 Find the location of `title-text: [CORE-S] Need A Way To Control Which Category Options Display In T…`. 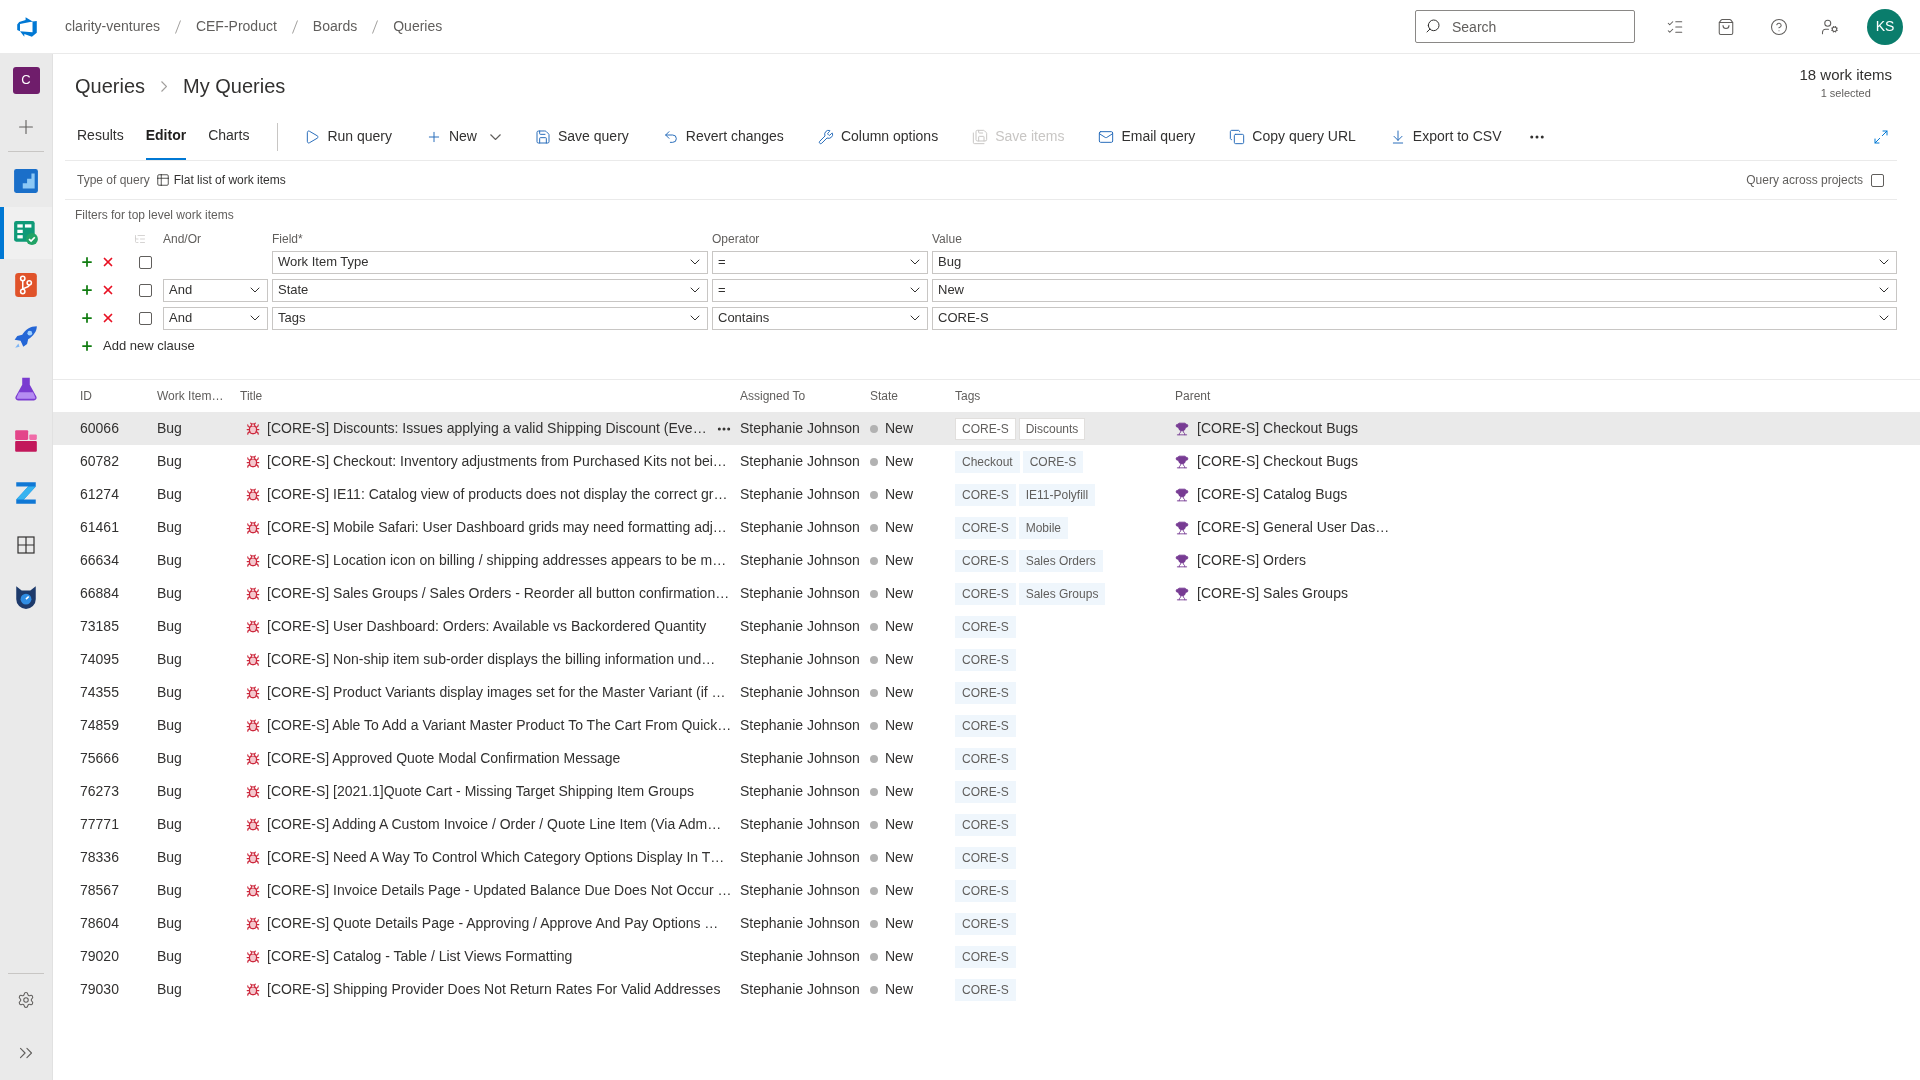

title-text: [CORE-S] Need A Way To Control Which Category Options Display In T… is located at coordinates (496, 857).